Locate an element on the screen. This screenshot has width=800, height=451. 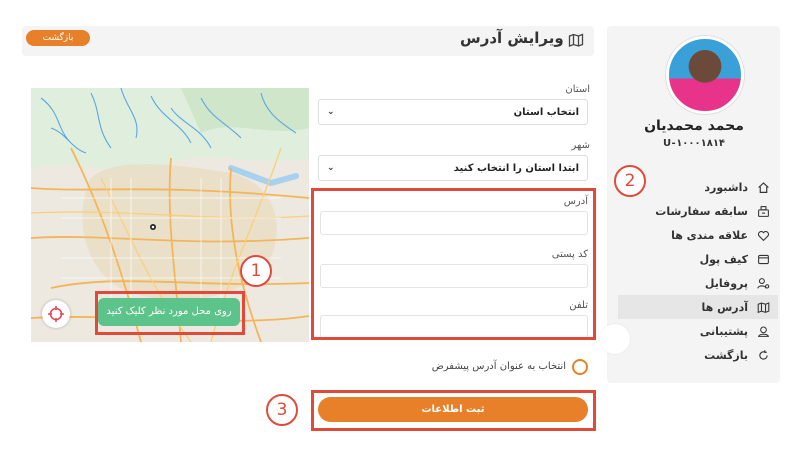
sidebar-item-return: بازگشت is located at coordinates (698, 355).